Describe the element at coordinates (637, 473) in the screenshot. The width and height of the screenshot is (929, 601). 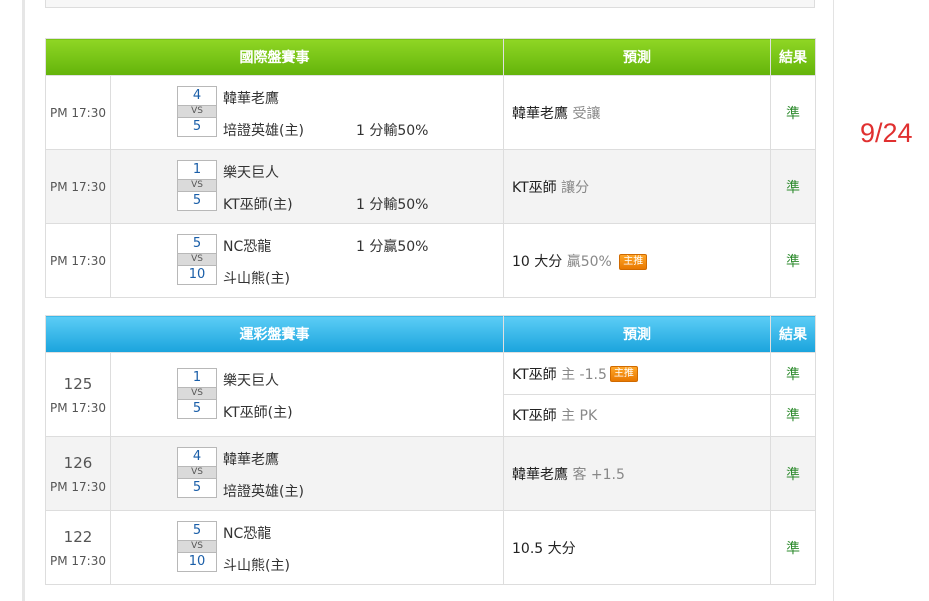
I see `prediction-cell: 韓華老鷹 客 +1.5` at that location.